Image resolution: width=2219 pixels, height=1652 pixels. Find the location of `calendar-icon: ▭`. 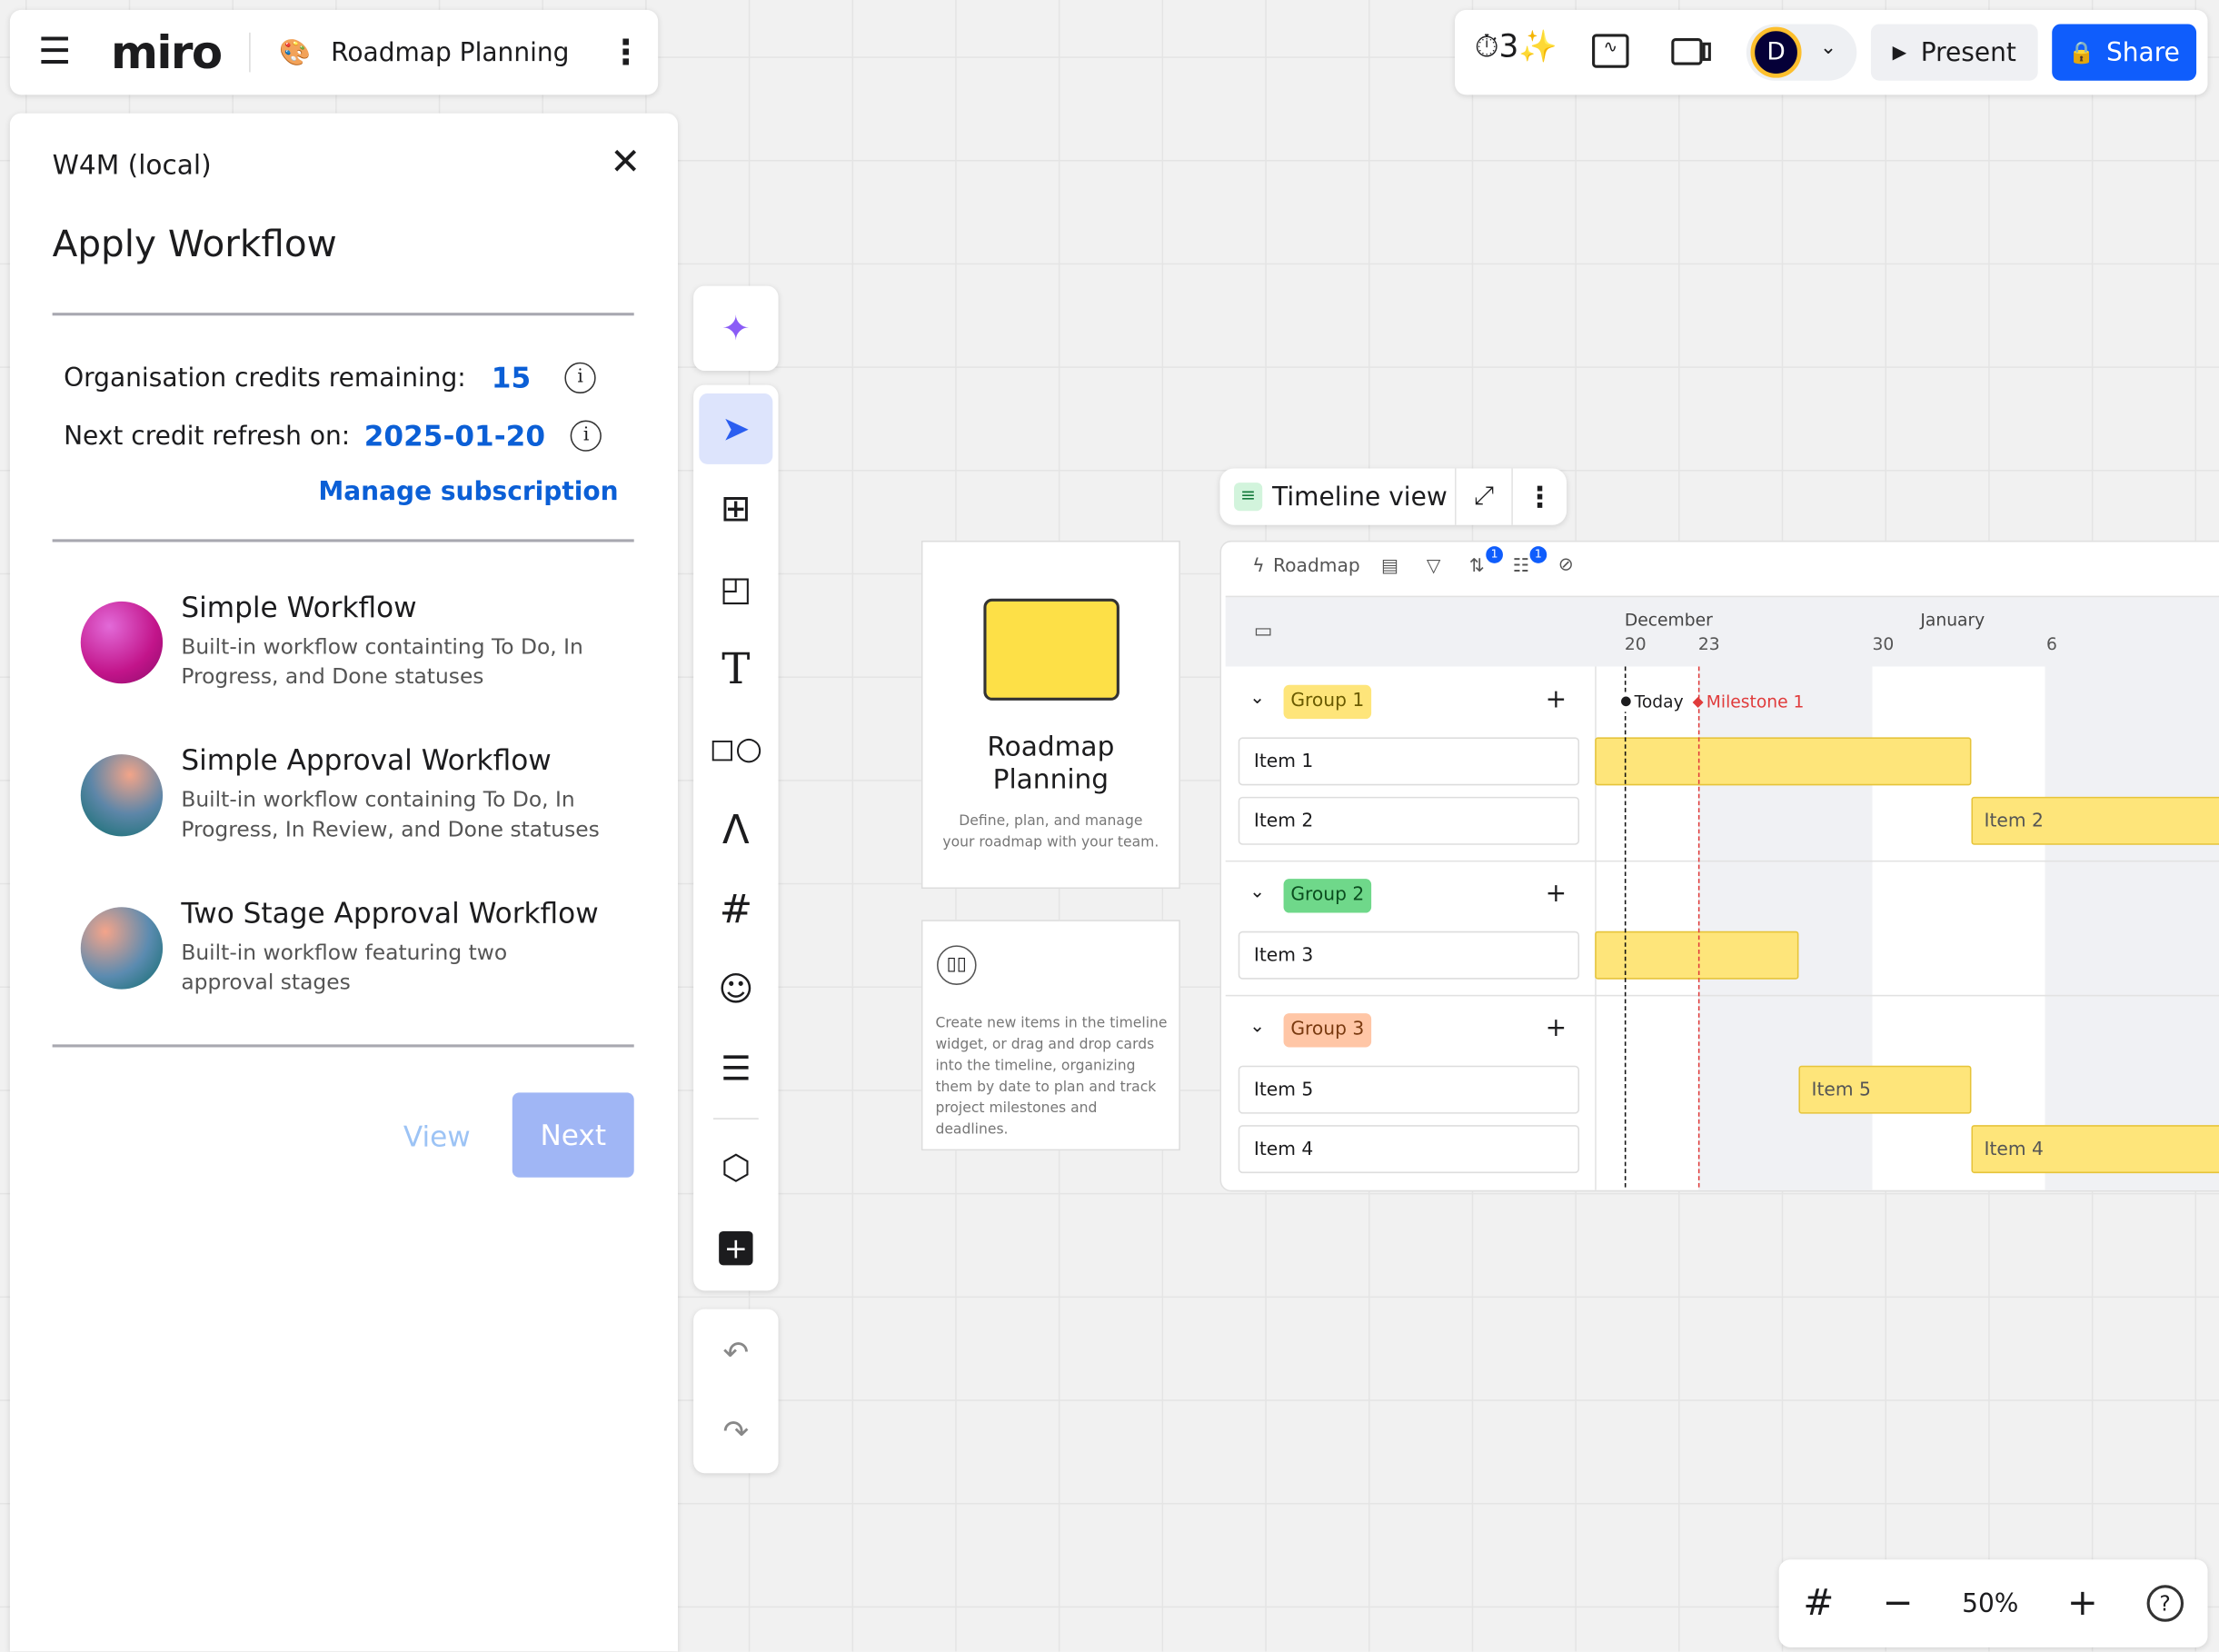

calendar-icon: ▭ is located at coordinates (1264, 631).